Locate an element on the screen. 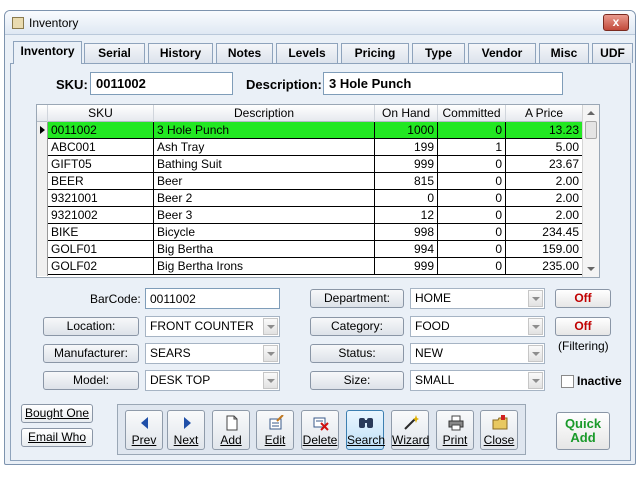 The image size is (640, 480). size-dropdown is located at coordinates (535, 380).